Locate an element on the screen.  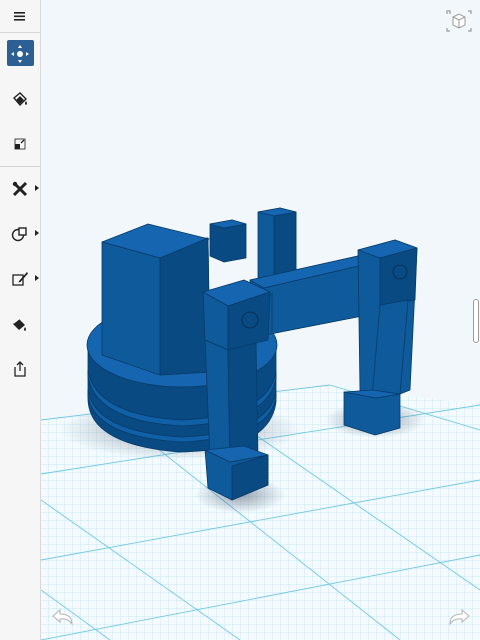
modify-tool-button is located at coordinates (20, 189).